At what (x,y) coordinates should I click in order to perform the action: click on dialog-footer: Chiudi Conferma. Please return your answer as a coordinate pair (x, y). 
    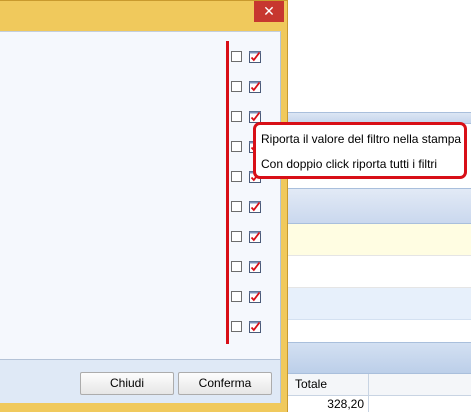
    Looking at the image, I should click on (140, 381).